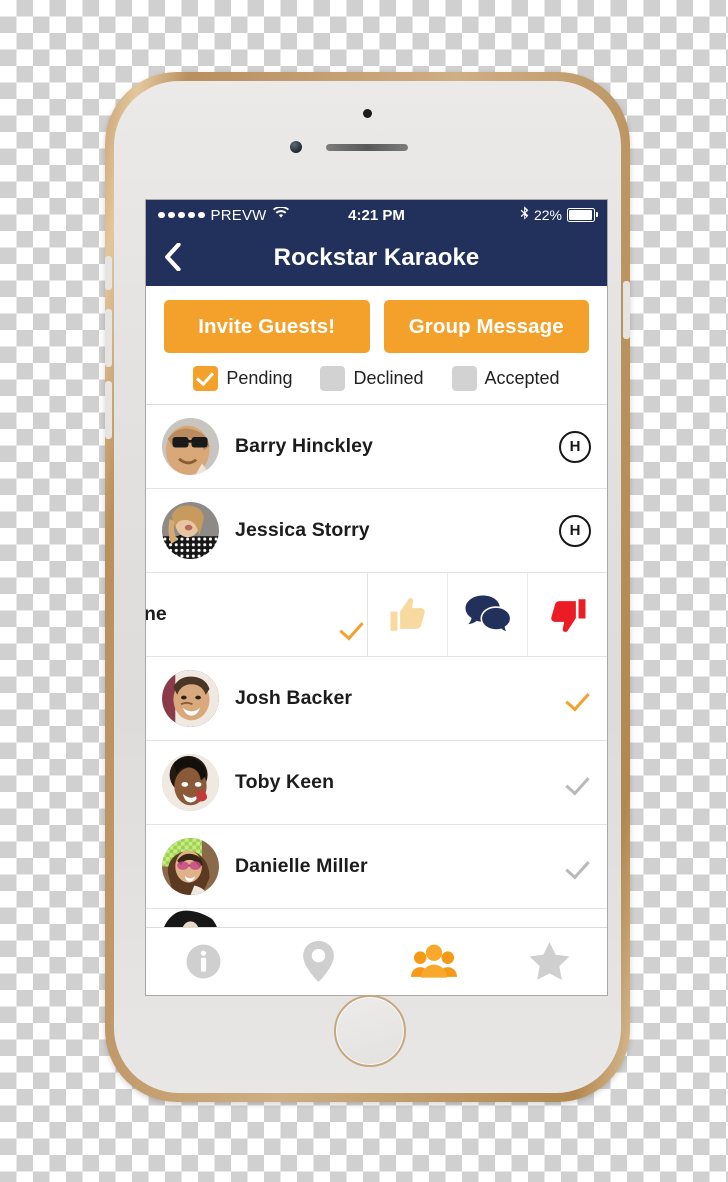  What do you see at coordinates (369, 1031) in the screenshot?
I see `home-button` at bounding box center [369, 1031].